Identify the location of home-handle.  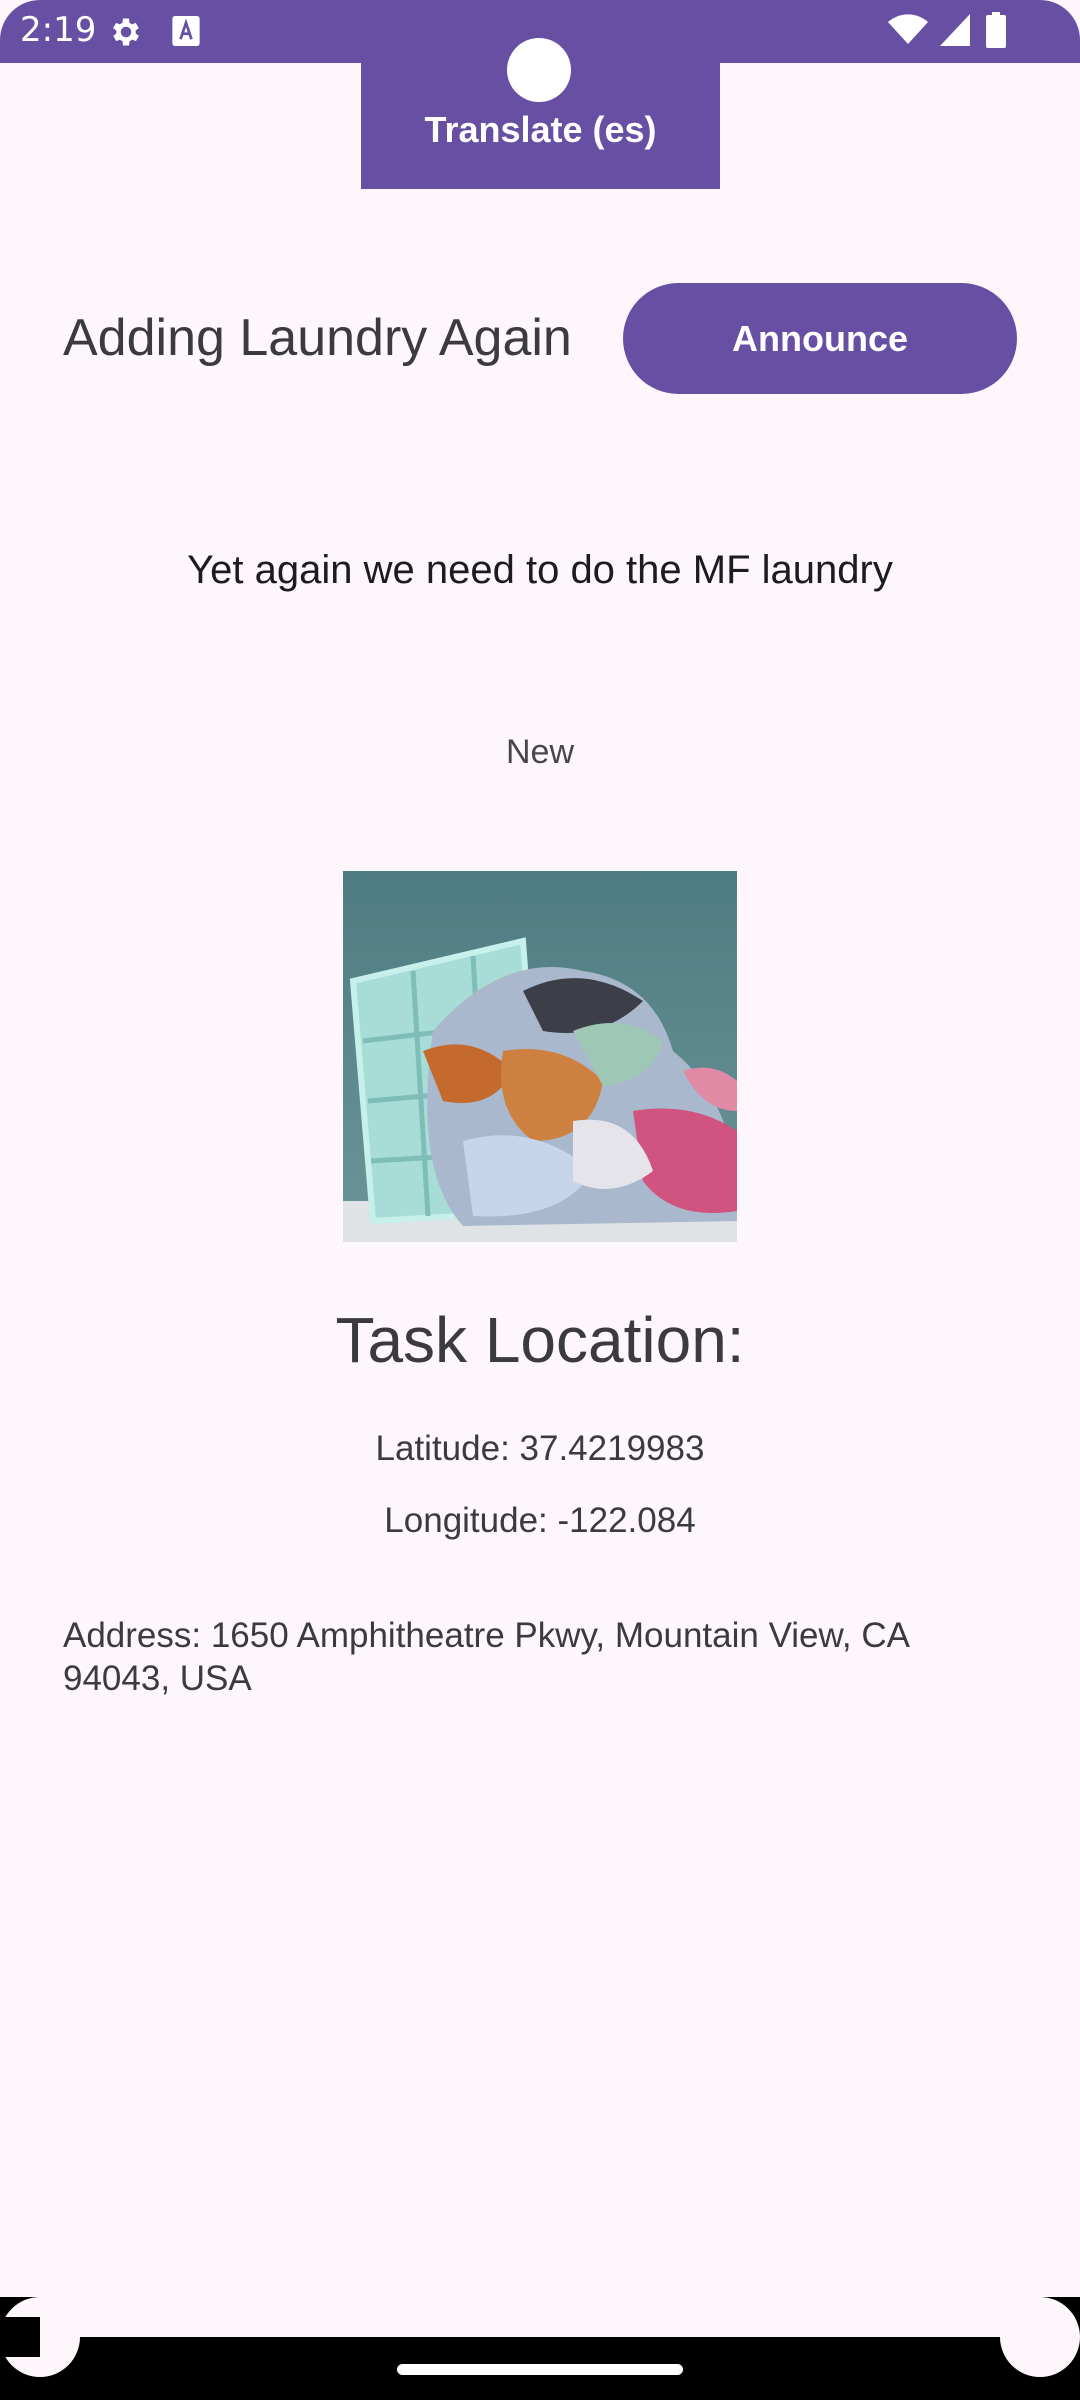
(540, 2369).